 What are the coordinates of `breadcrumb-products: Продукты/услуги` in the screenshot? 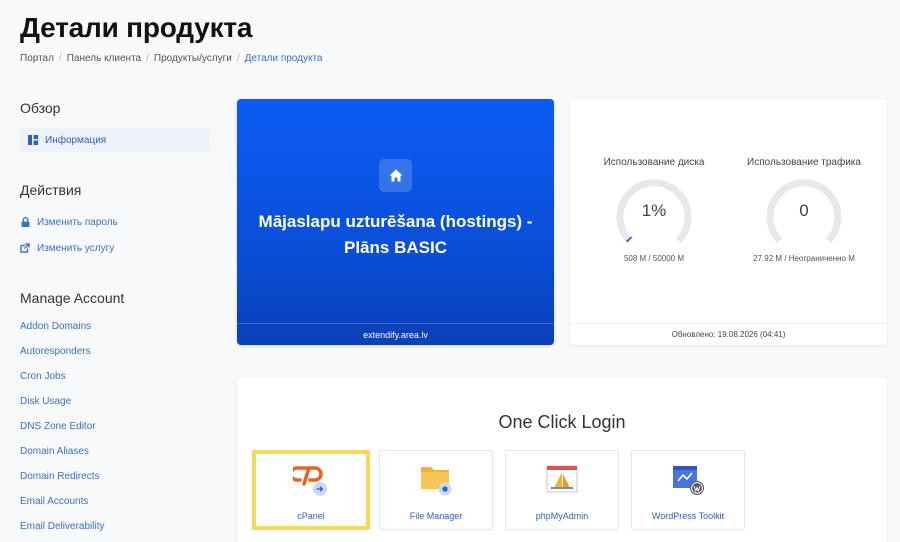 It's located at (193, 58).